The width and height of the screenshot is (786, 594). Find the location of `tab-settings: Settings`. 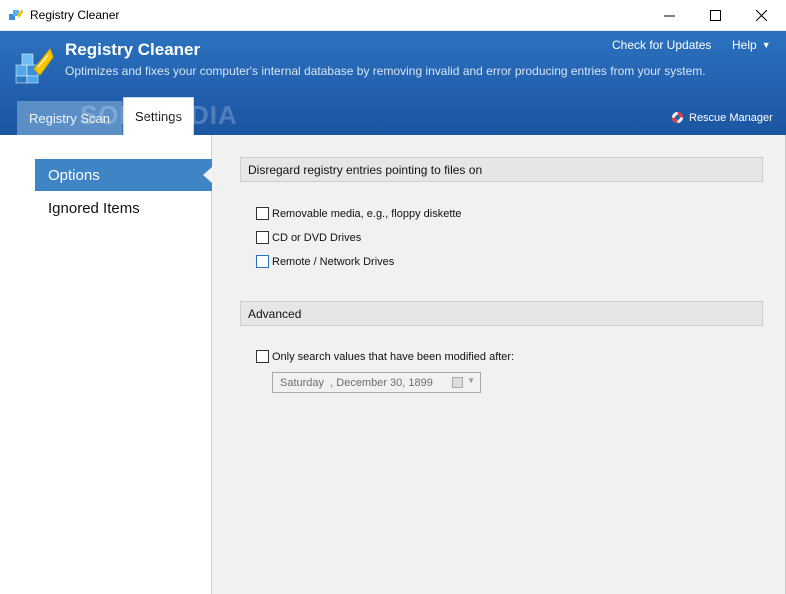

tab-settings: Settings is located at coordinates (158, 116).